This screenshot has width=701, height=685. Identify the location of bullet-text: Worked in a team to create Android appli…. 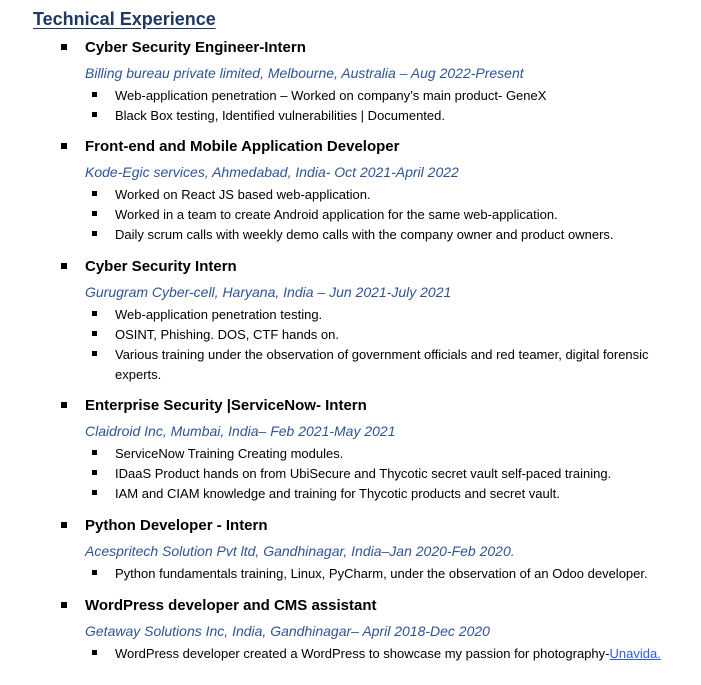
(336, 214).